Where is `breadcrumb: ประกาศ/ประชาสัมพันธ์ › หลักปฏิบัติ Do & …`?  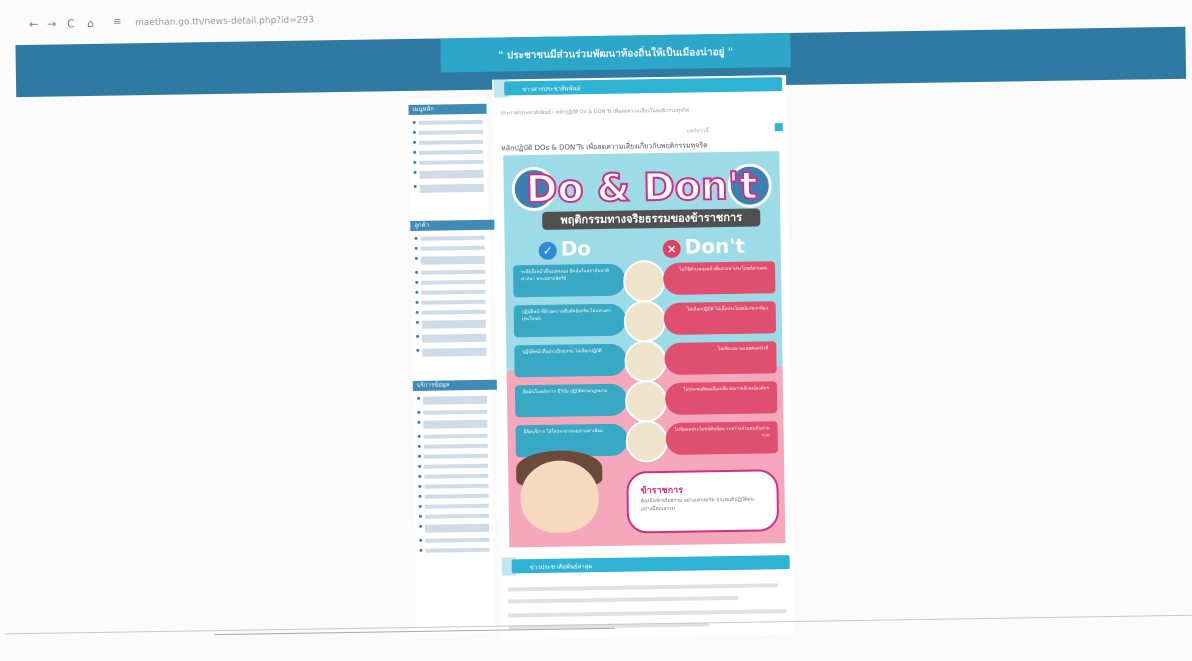 breadcrumb: ประกาศ/ประชาสัมพันธ์ › หลักปฏิบัติ Do & … is located at coordinates (595, 112).